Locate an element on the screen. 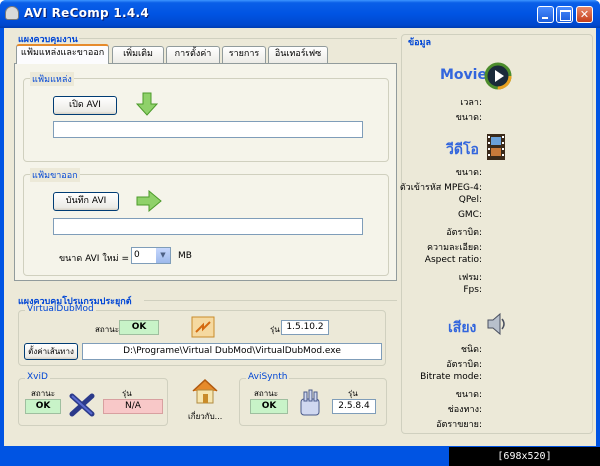 The image size is (600, 466). audio-gain-label: อัตราขยาย: is located at coordinates (459, 425).